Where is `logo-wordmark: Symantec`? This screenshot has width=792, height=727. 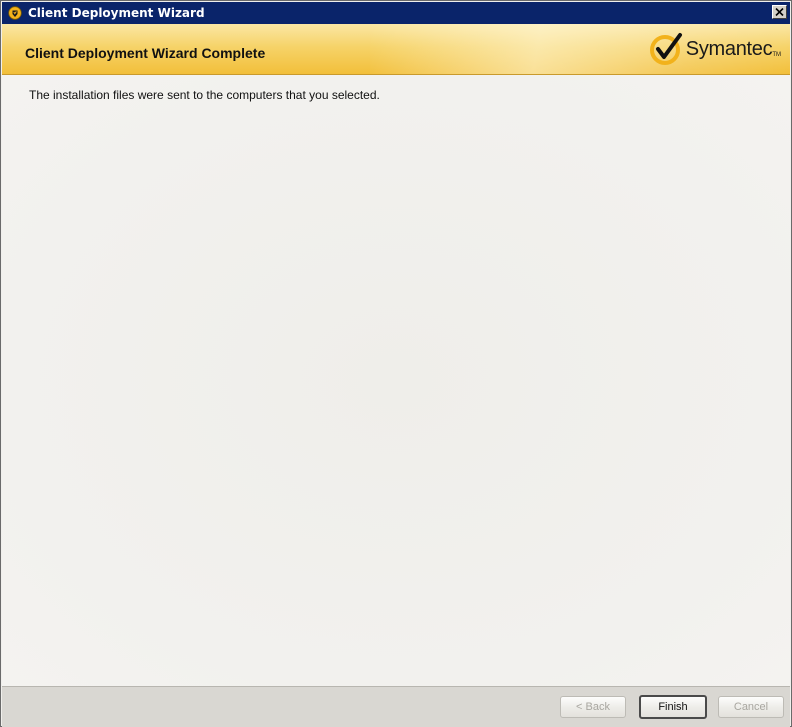 logo-wordmark: Symantec is located at coordinates (729, 48).